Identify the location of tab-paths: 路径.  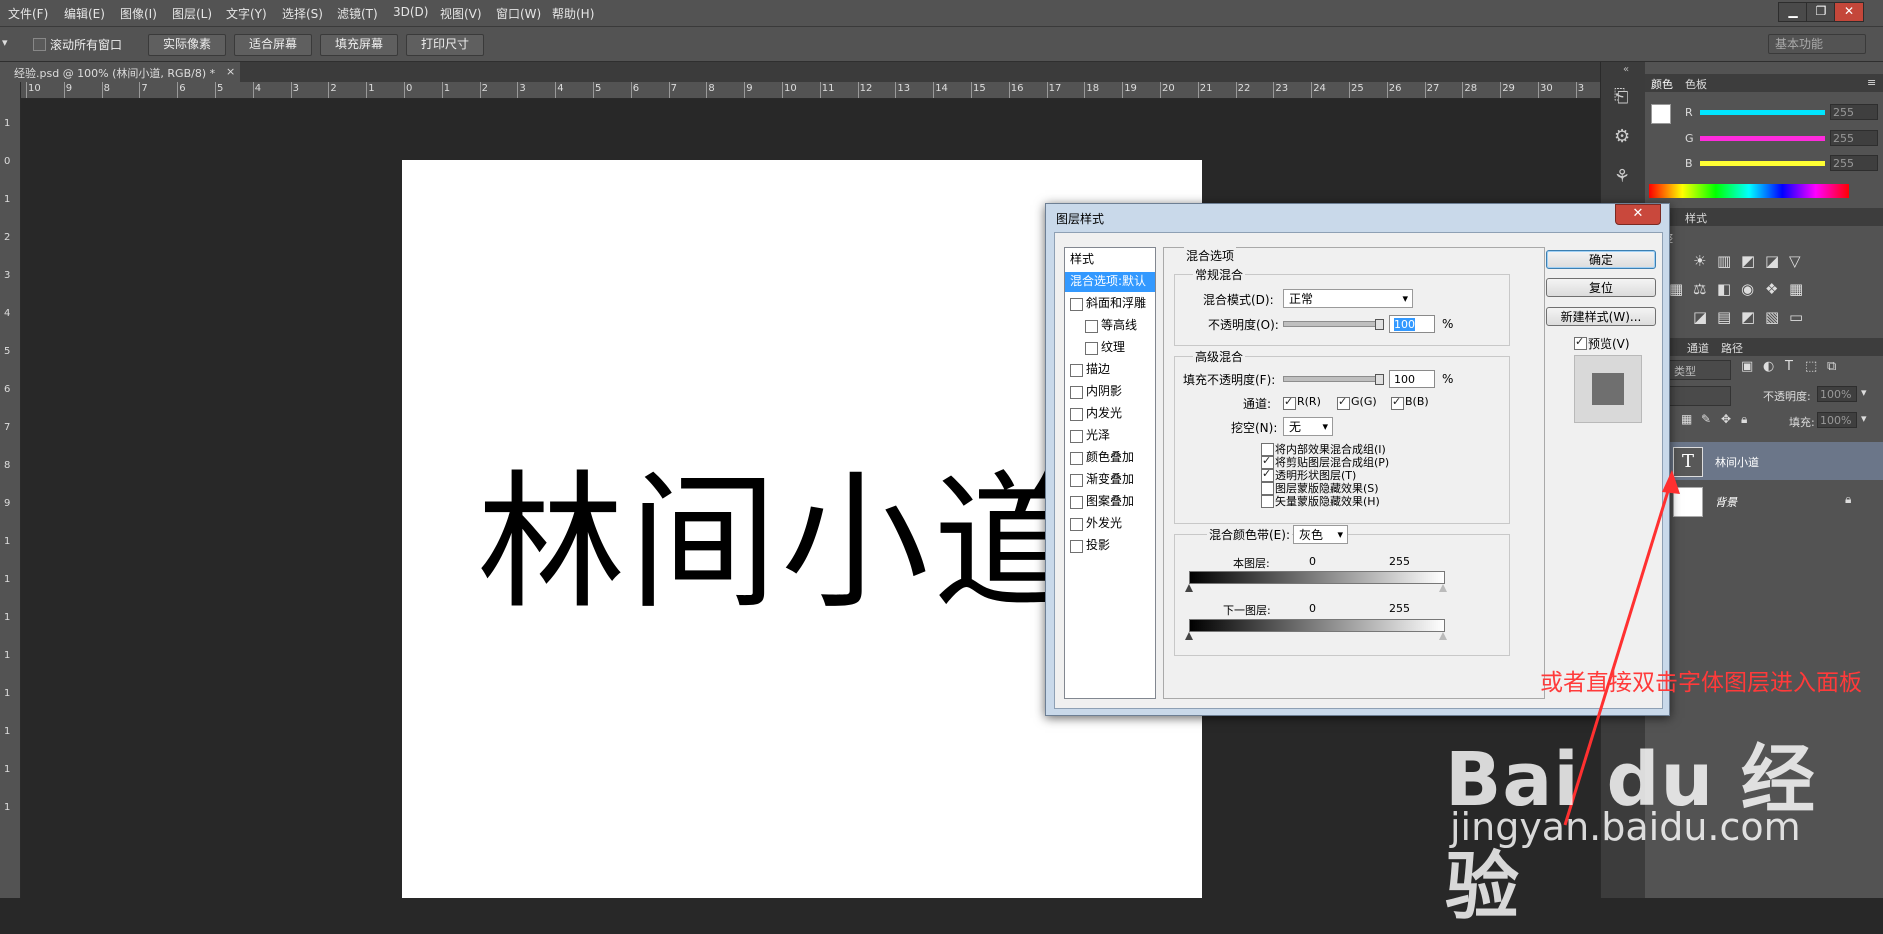
(1732, 348).